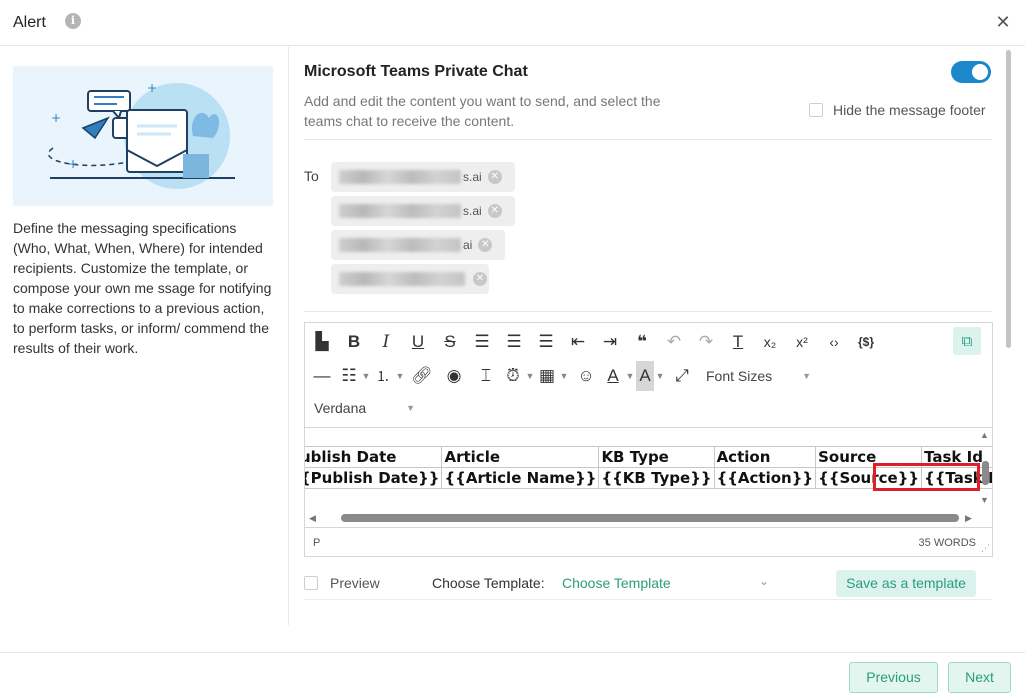  Describe the element at coordinates (648, 541) in the screenshot. I see `editor-status-bar: P 35 WORDS ⋰` at that location.